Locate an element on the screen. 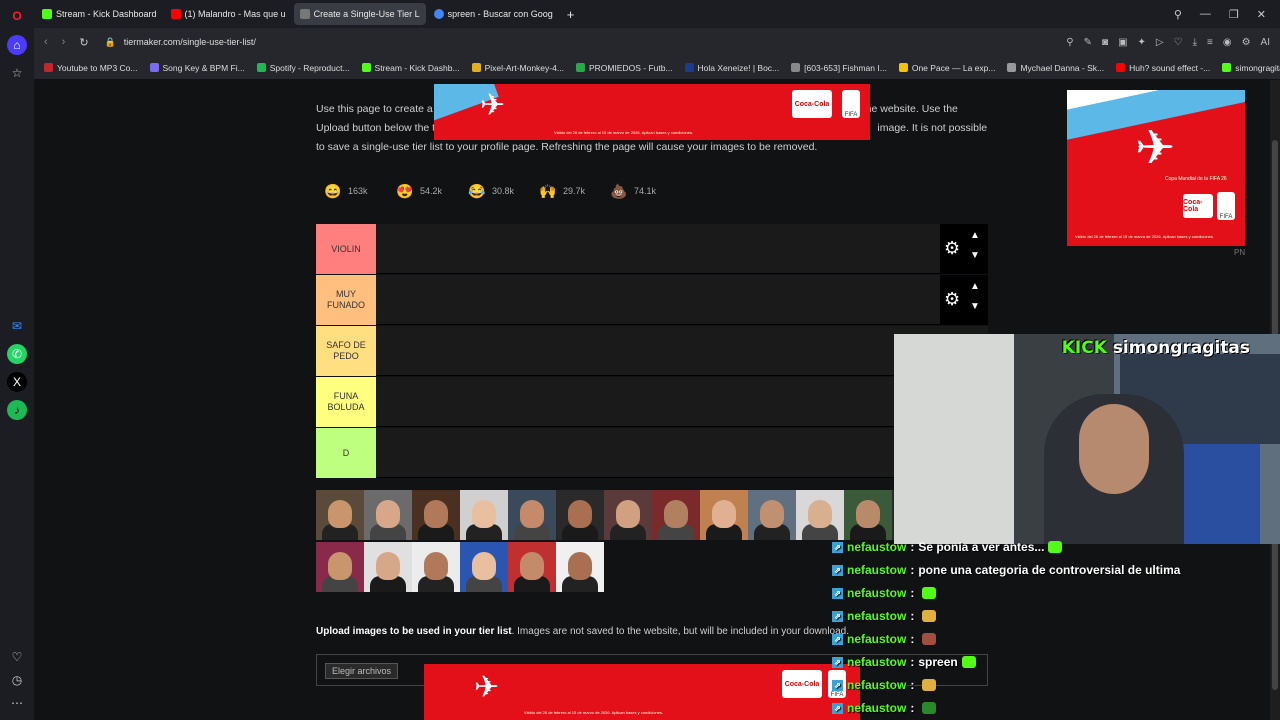 The width and height of the screenshot is (1280, 720). reaction-count: 74.1k is located at coordinates (645, 191).